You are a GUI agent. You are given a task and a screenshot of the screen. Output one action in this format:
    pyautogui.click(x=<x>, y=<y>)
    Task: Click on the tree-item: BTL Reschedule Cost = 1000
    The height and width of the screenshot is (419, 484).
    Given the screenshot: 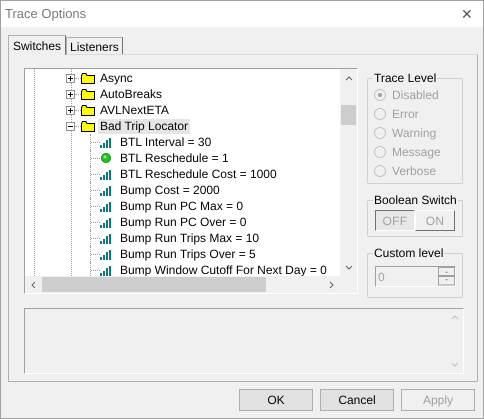 What is the action you would take?
    pyautogui.click(x=198, y=174)
    